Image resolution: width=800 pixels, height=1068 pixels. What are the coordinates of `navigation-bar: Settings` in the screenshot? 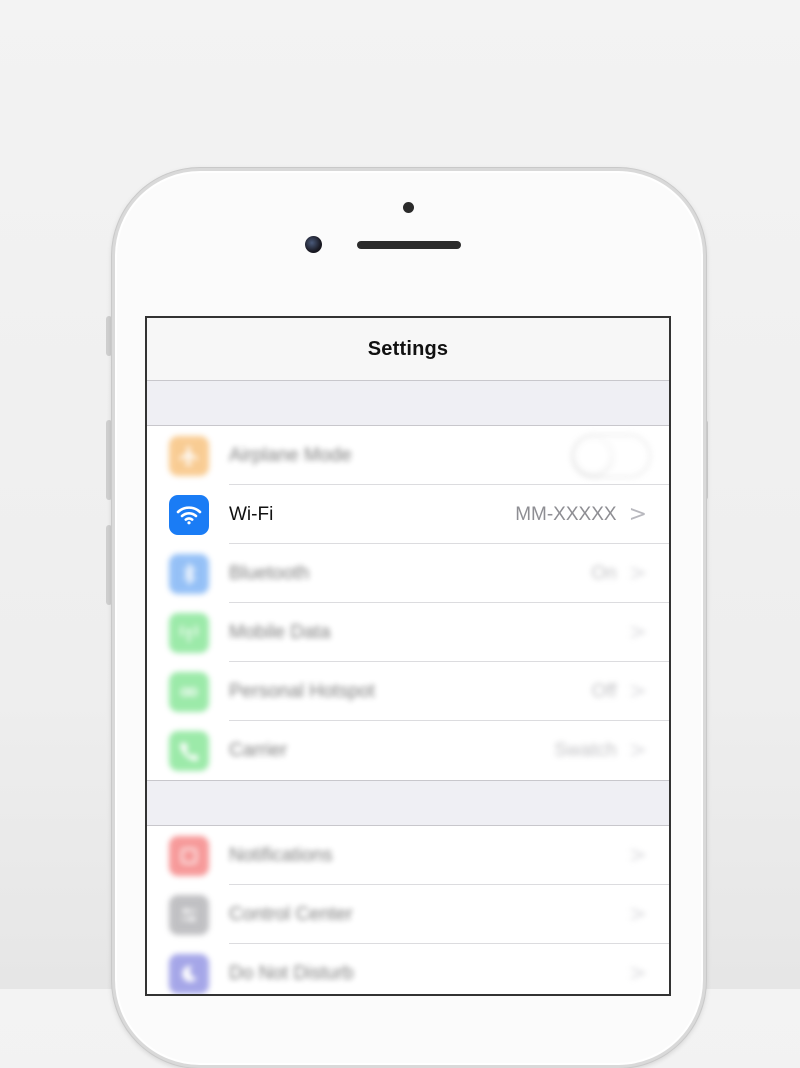 It's located at (408, 349).